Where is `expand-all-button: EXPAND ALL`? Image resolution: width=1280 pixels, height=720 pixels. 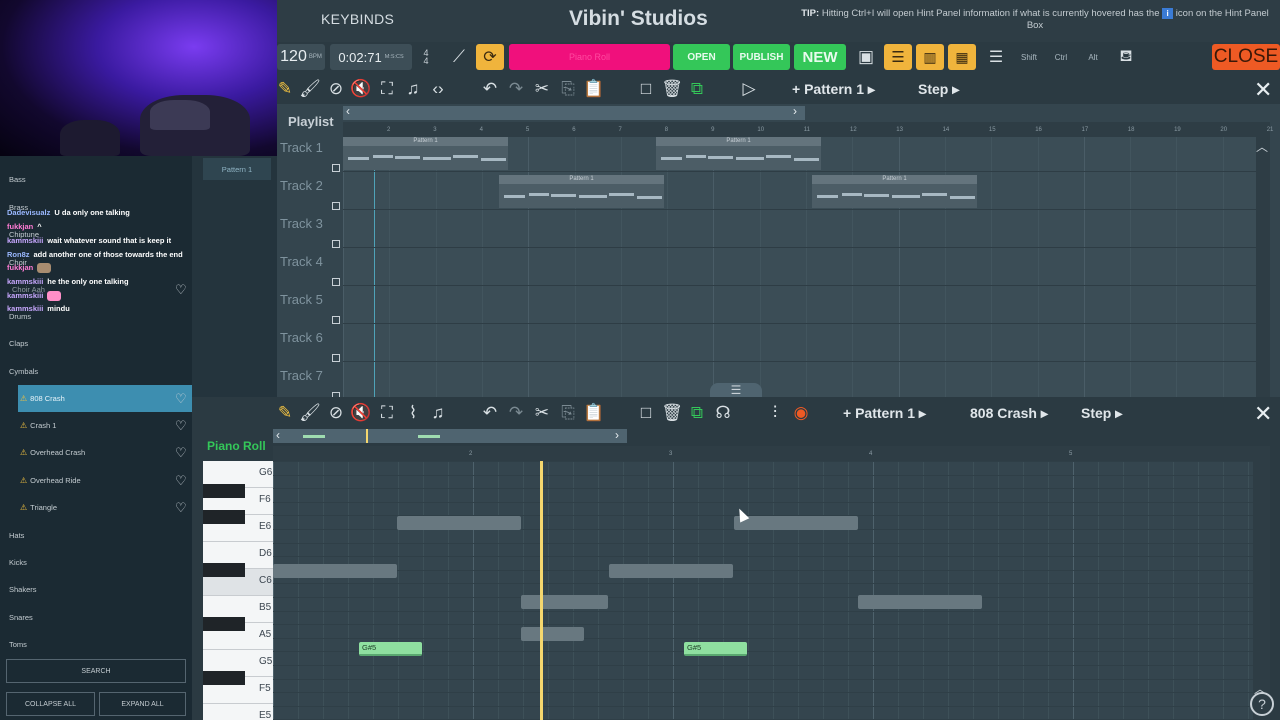 expand-all-button: EXPAND ALL is located at coordinates (142, 704).